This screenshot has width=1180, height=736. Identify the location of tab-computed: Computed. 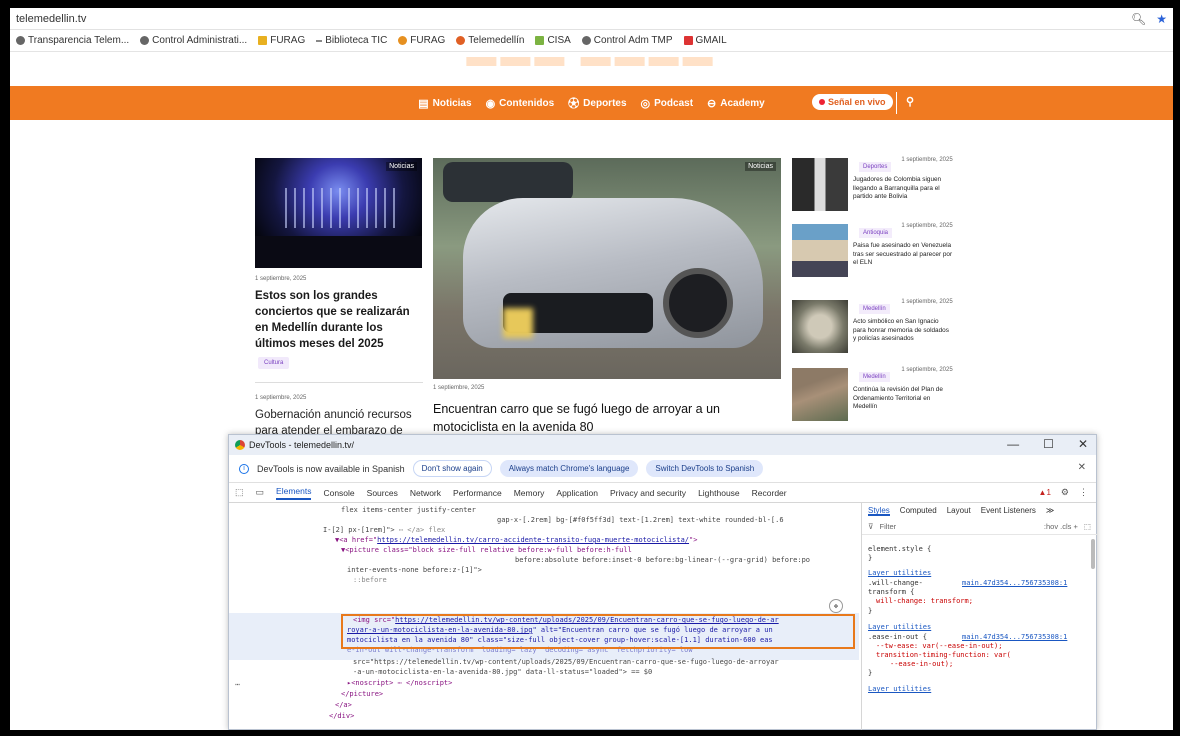
(918, 511).